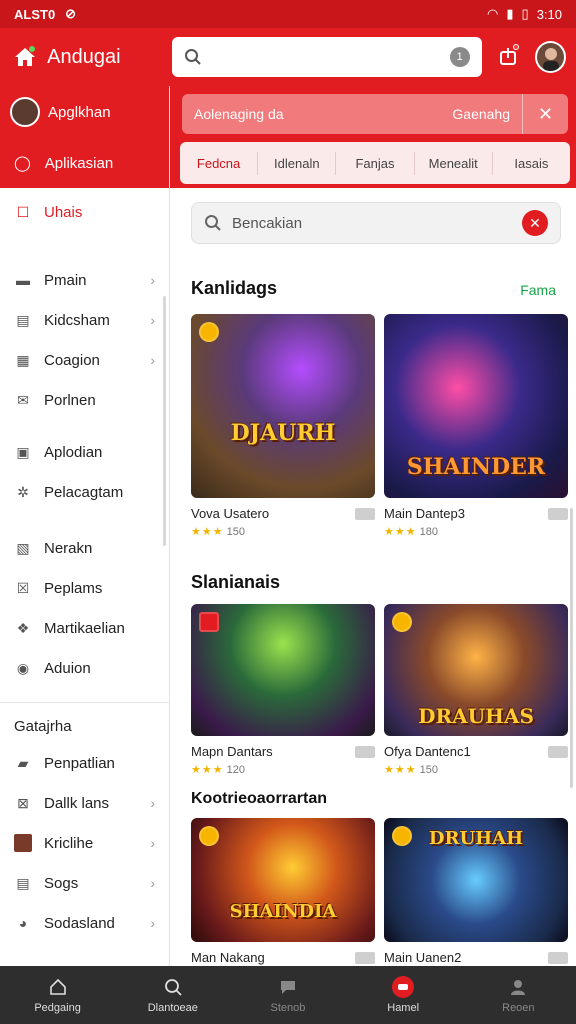  What do you see at coordinates (84, 668) in the screenshot?
I see `sidebar-item-9: ◉ Aduion` at bounding box center [84, 668].